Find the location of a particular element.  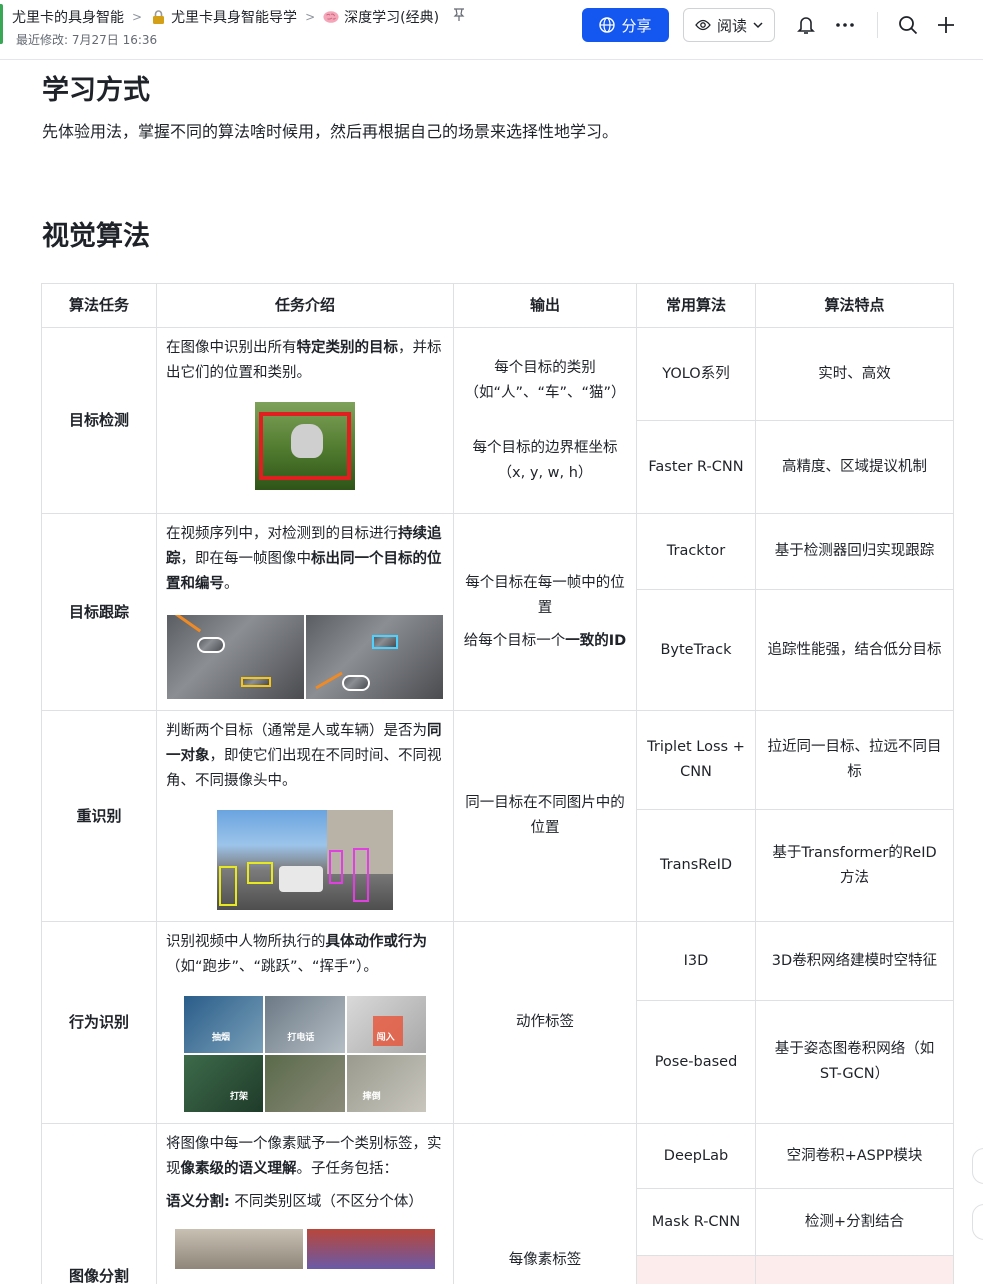

output-text-part: 给每个目标一个 is located at coordinates (514, 640).